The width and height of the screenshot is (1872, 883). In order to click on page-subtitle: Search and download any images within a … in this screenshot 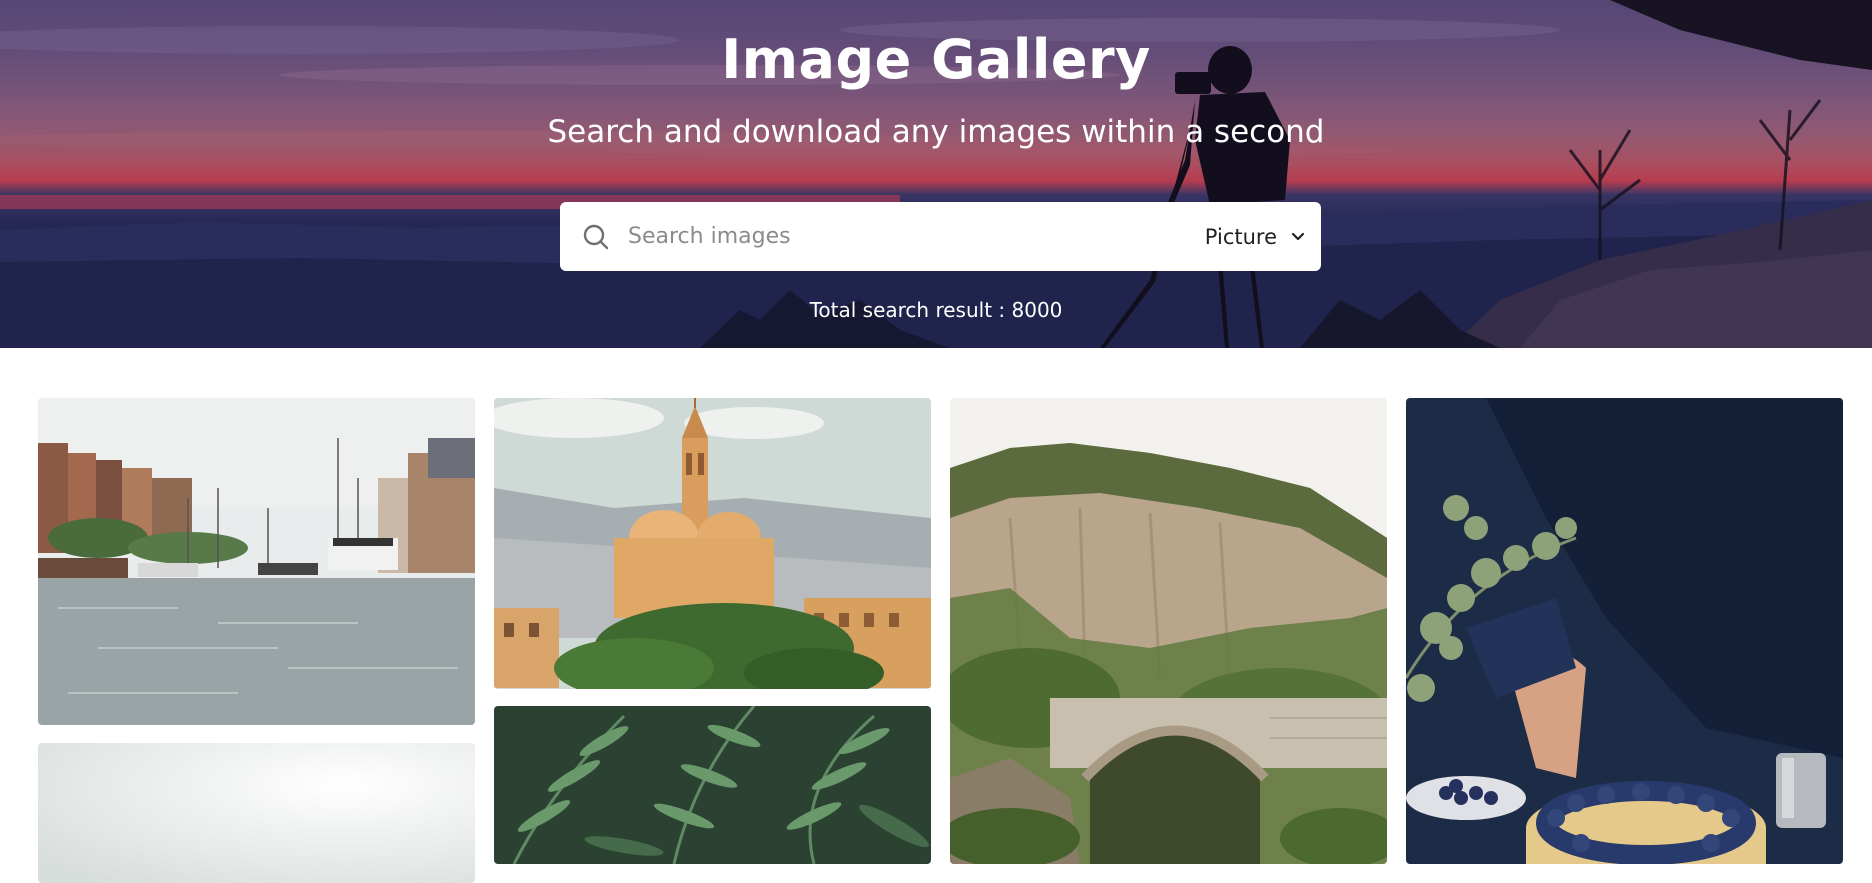, I will do `click(936, 132)`.